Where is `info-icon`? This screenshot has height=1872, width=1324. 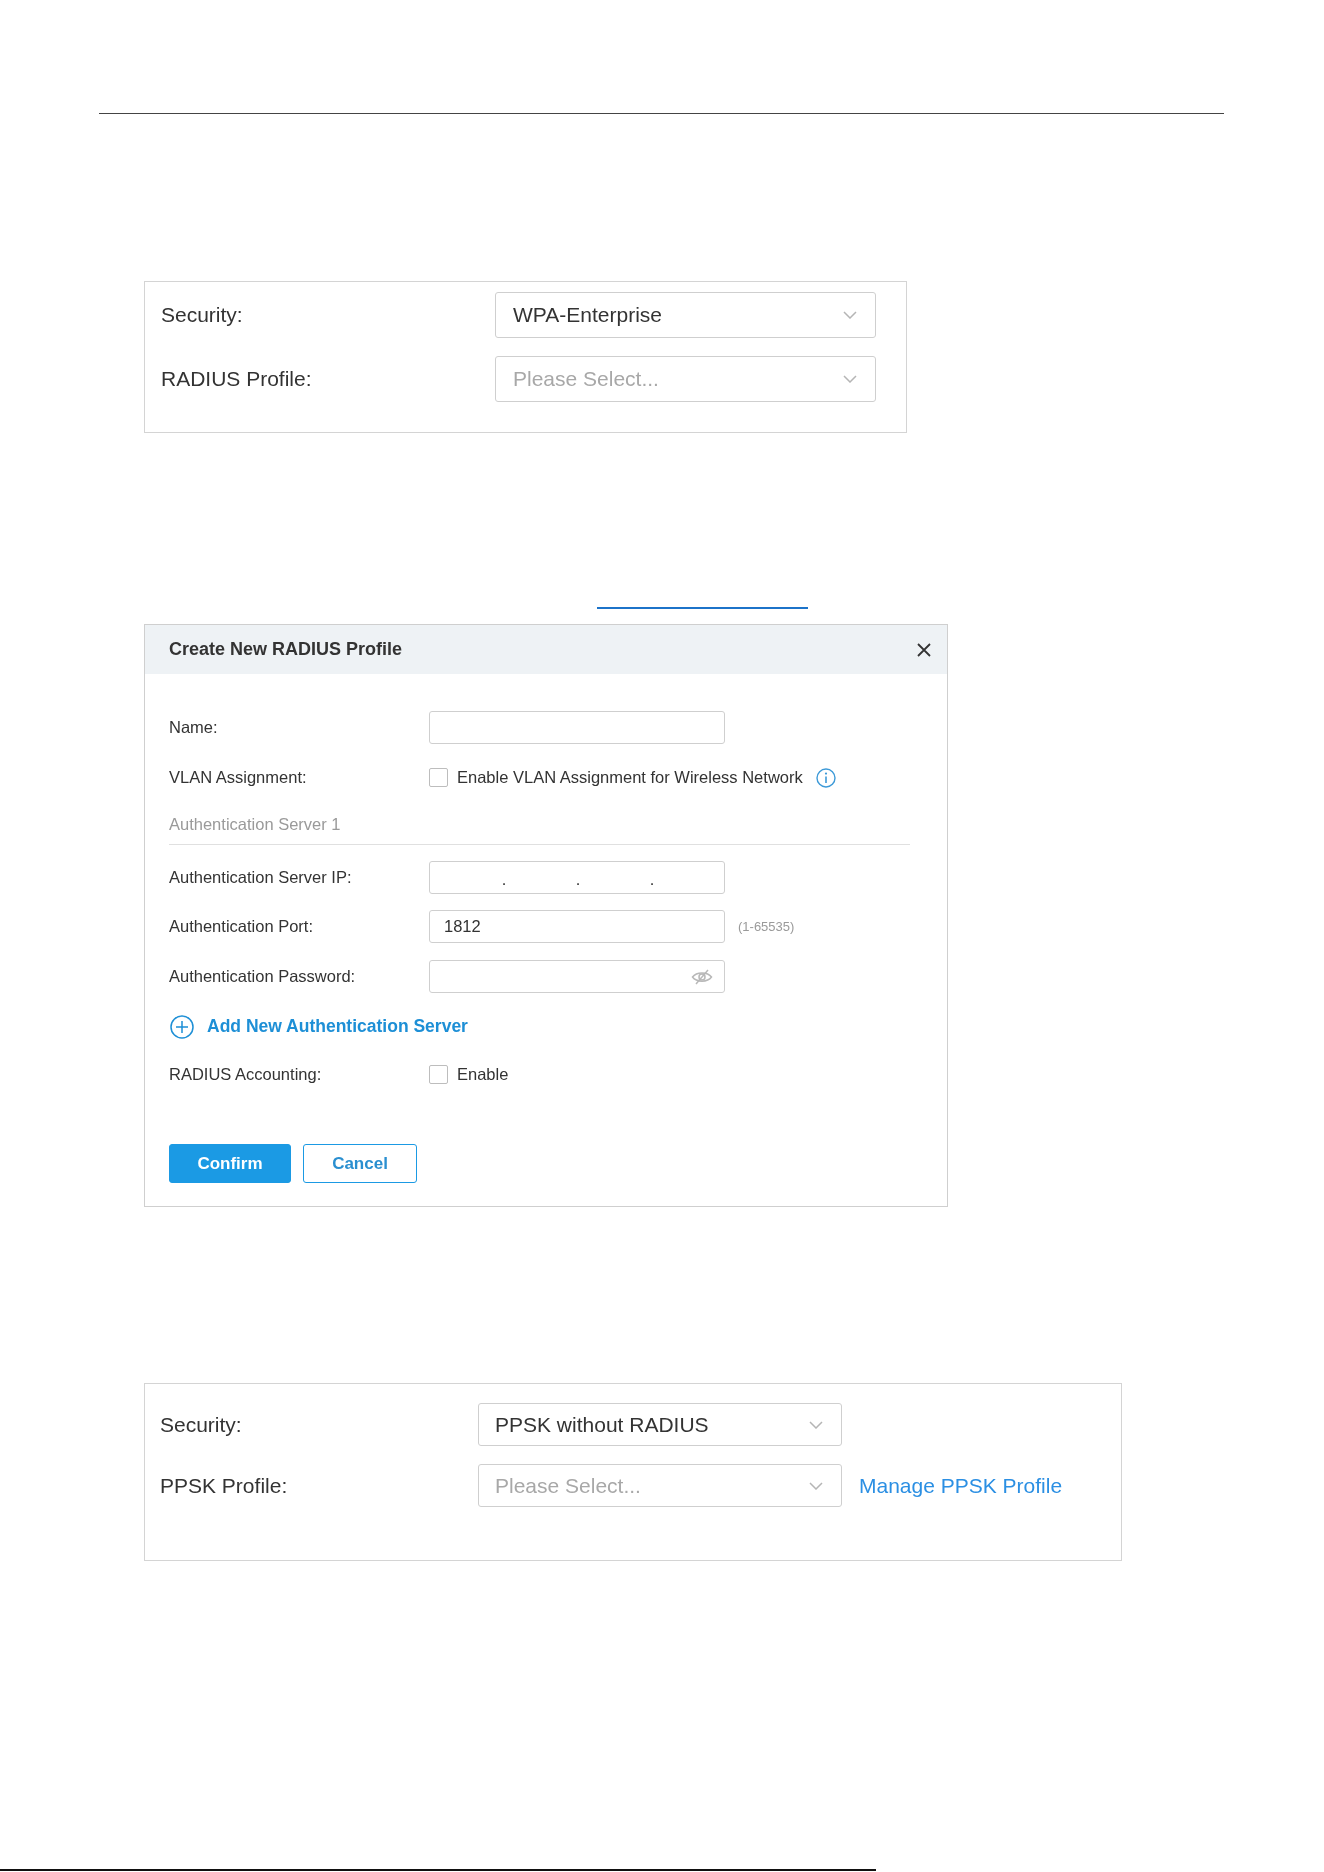
info-icon is located at coordinates (825, 777).